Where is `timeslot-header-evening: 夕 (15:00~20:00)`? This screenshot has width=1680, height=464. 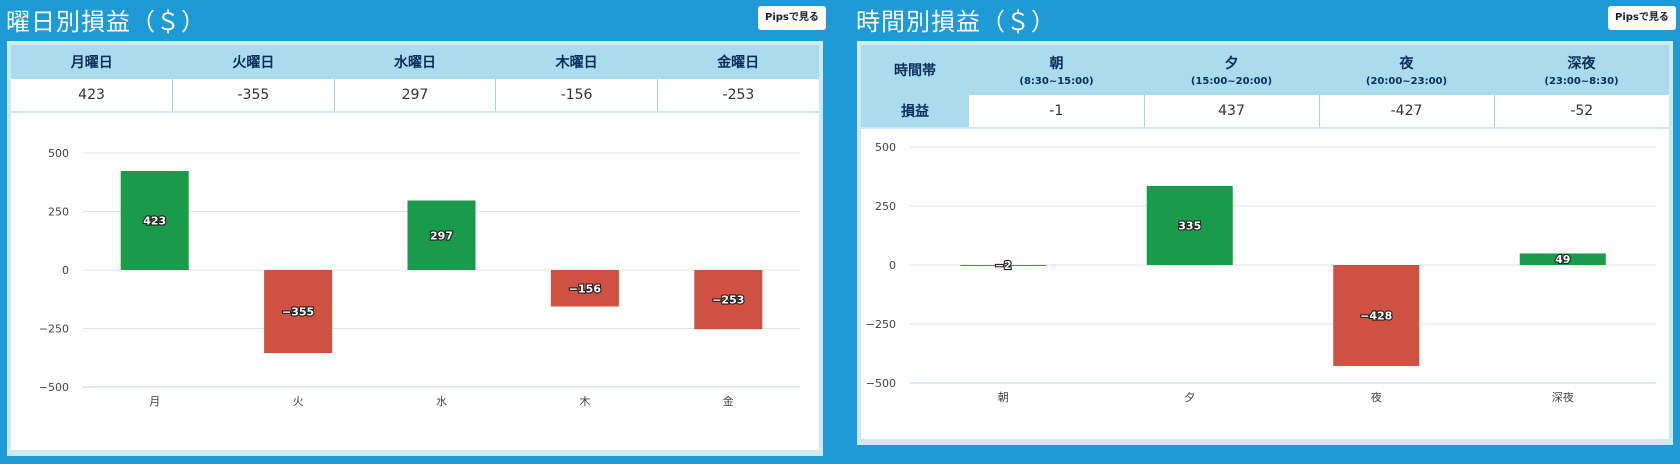 timeslot-header-evening: 夕 (15:00~20:00) is located at coordinates (1231, 70).